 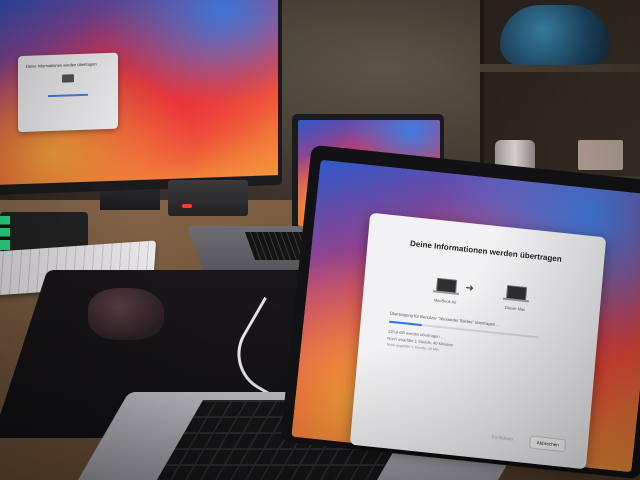 I want to click on dialog-title: Deine Informationen werden übertragen, so click(x=486, y=251).